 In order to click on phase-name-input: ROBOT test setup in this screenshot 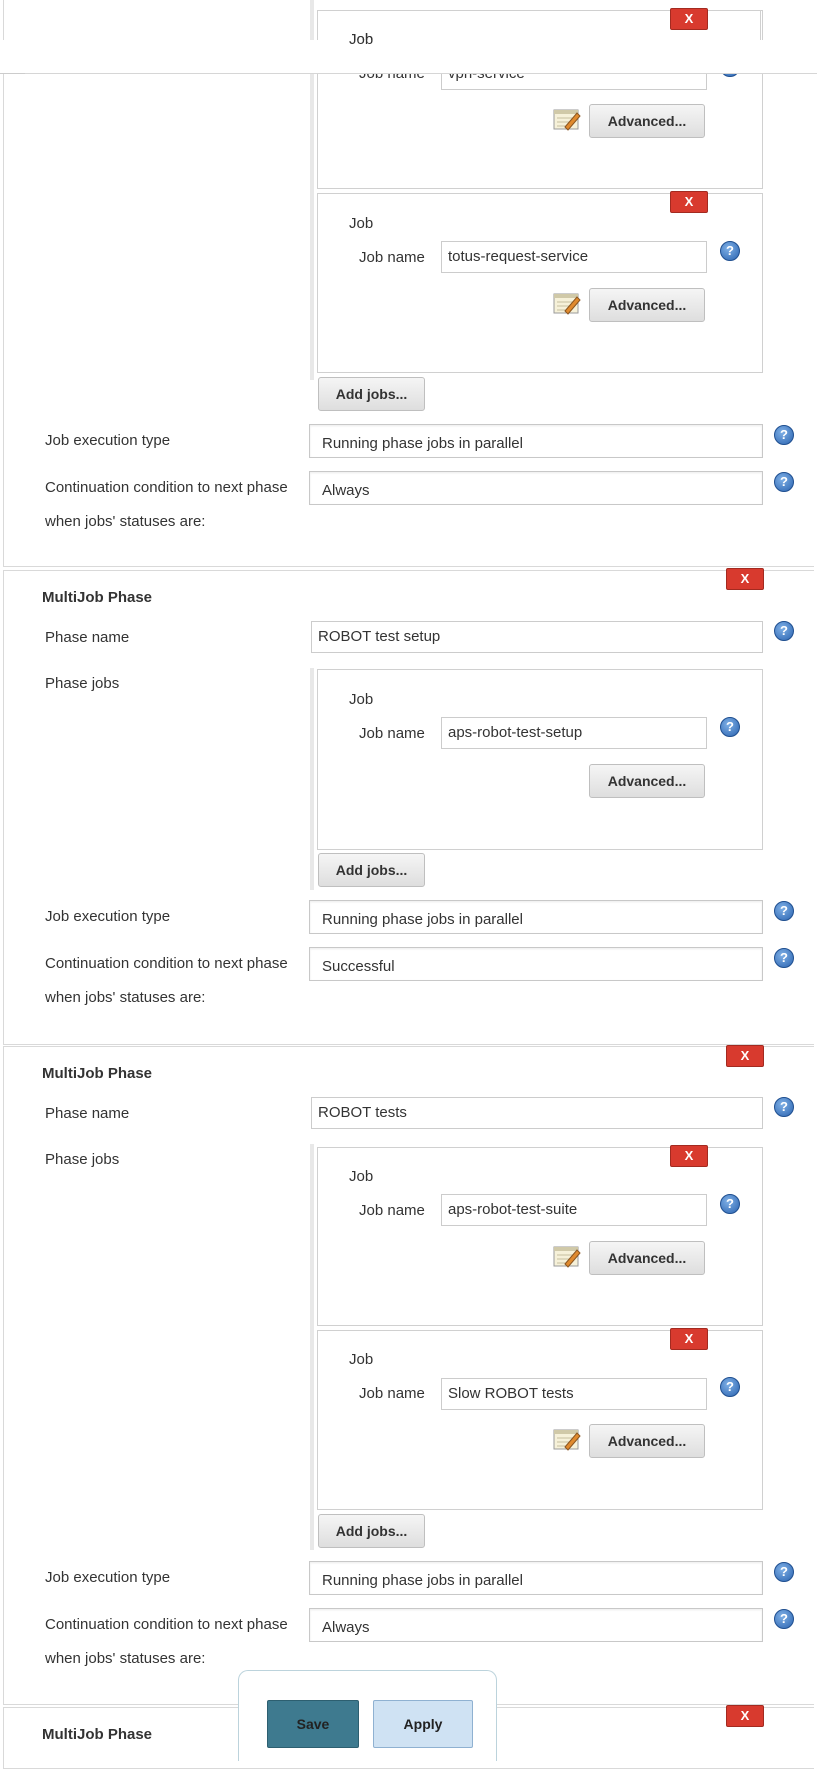, I will do `click(537, 637)`.